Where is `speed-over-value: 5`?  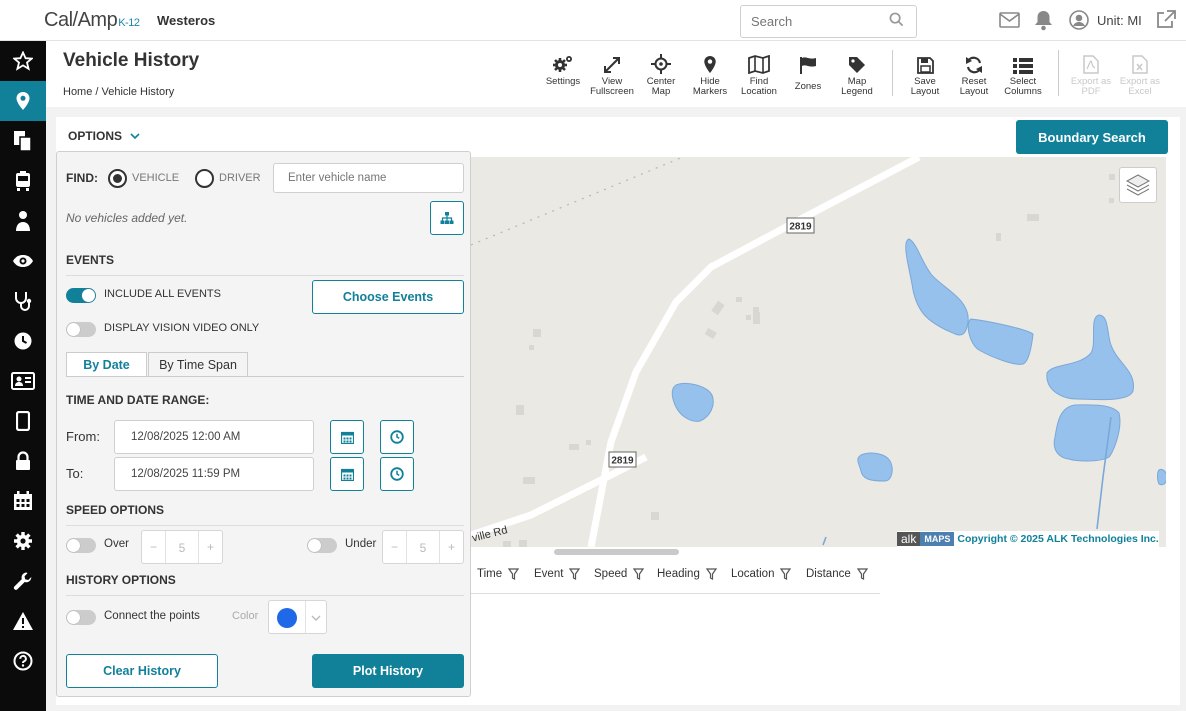
speed-over-value: 5 is located at coordinates (182, 547).